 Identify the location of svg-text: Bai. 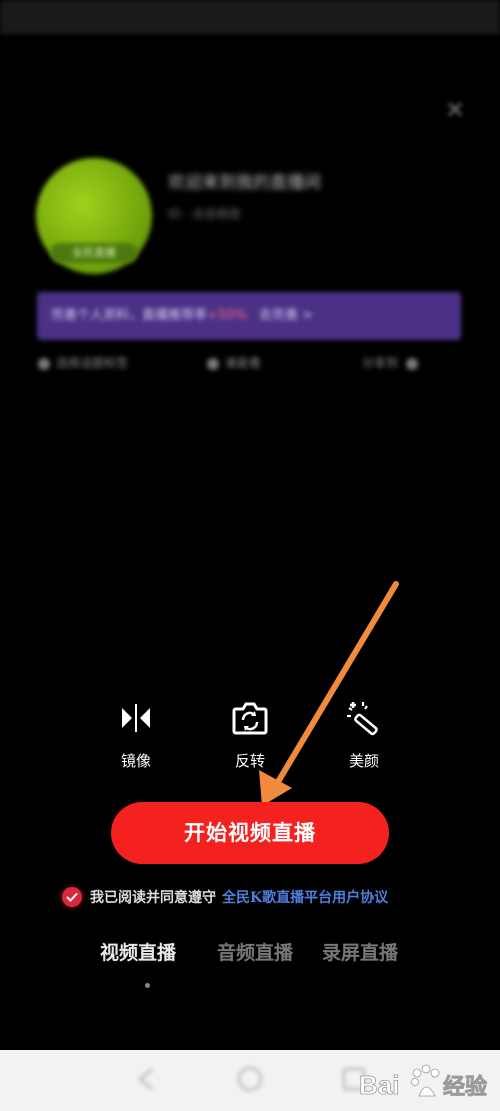
(379, 1085).